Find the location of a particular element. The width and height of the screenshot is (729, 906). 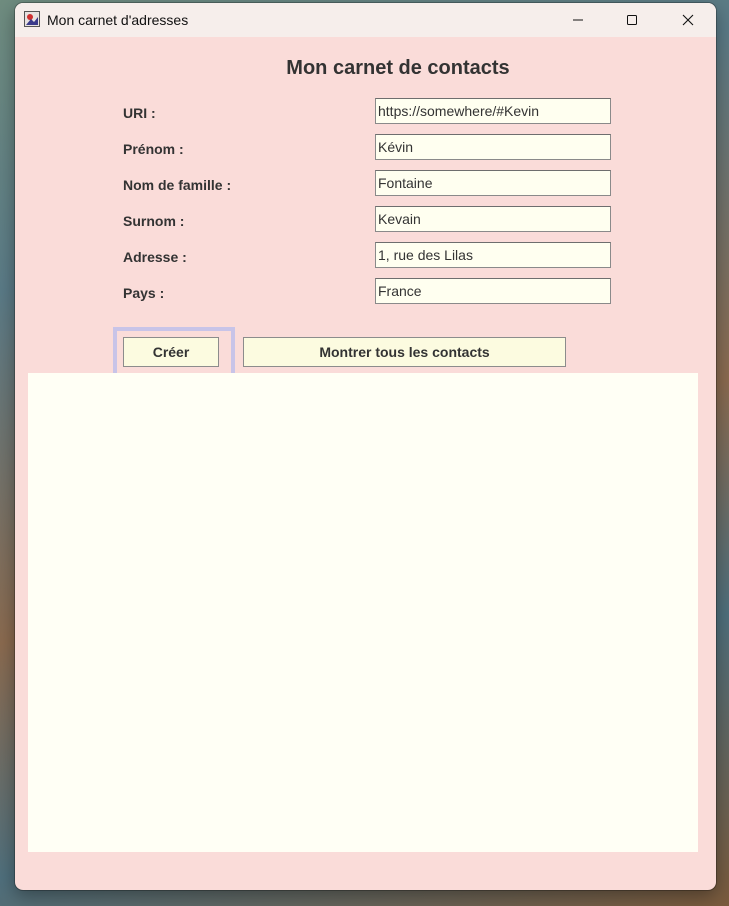

app-icon is located at coordinates (32, 19).